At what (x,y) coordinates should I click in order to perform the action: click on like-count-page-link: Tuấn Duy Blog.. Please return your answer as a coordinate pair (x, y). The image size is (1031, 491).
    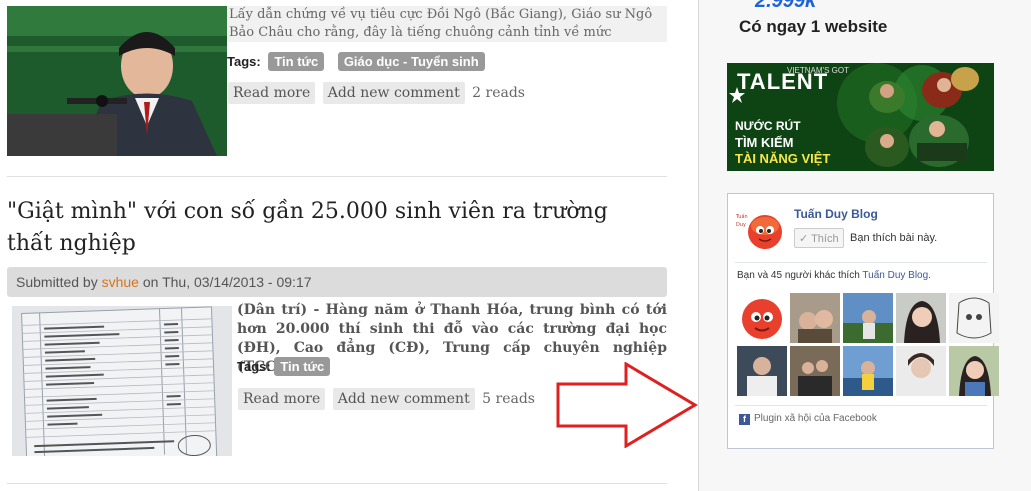
    Looking at the image, I should click on (896, 275).